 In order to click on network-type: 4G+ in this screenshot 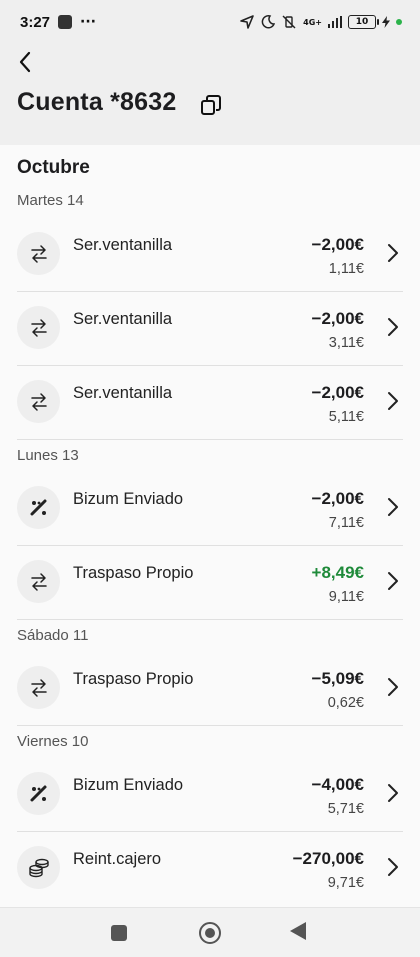, I will do `click(312, 22)`.